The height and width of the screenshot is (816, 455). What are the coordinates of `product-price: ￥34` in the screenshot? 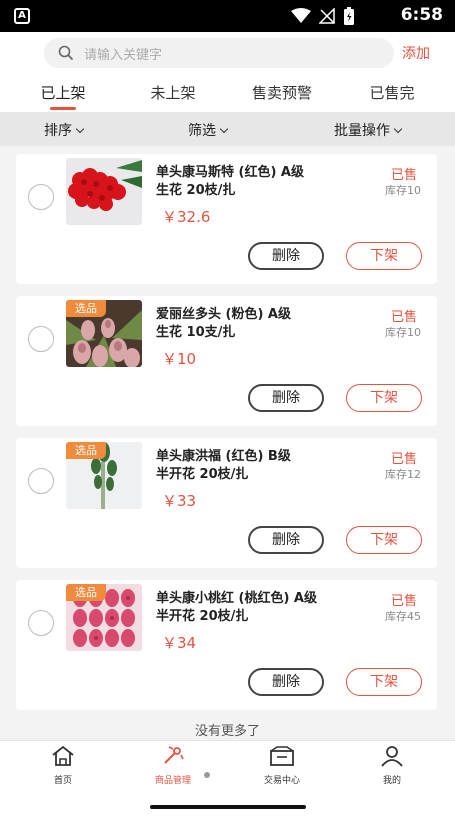 It's located at (179, 643).